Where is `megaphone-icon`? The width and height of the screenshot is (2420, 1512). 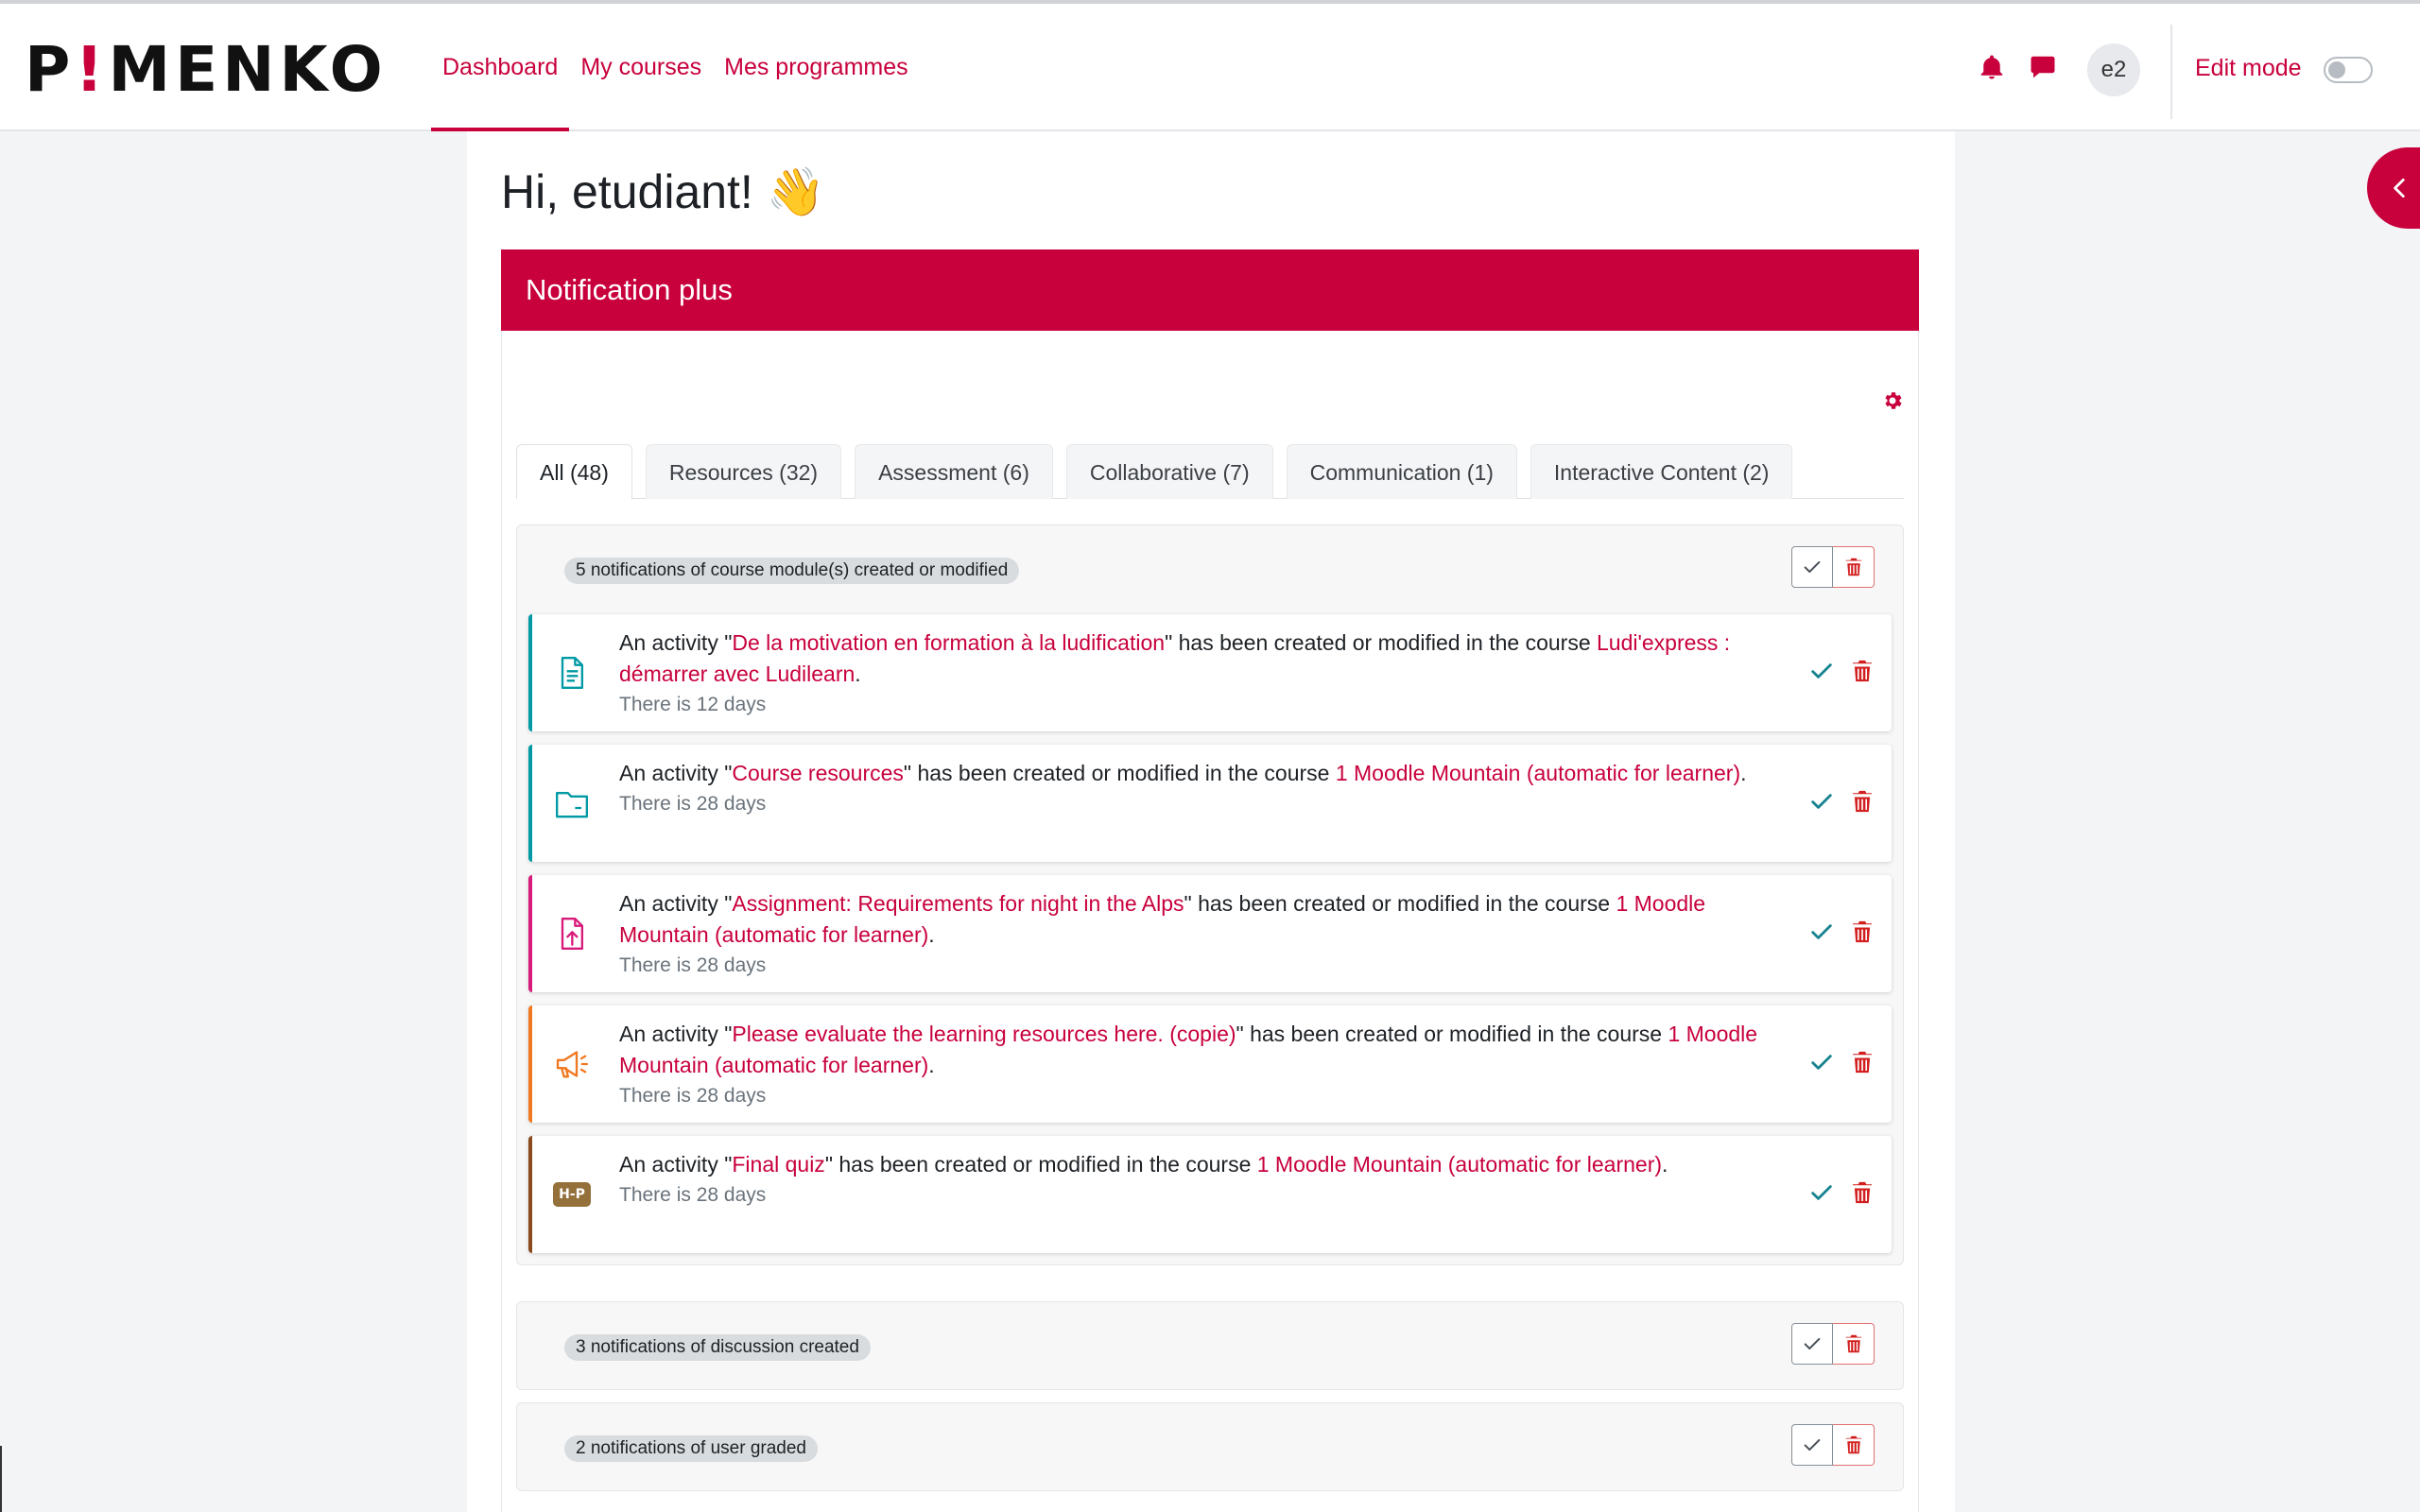 megaphone-icon is located at coordinates (572, 1064).